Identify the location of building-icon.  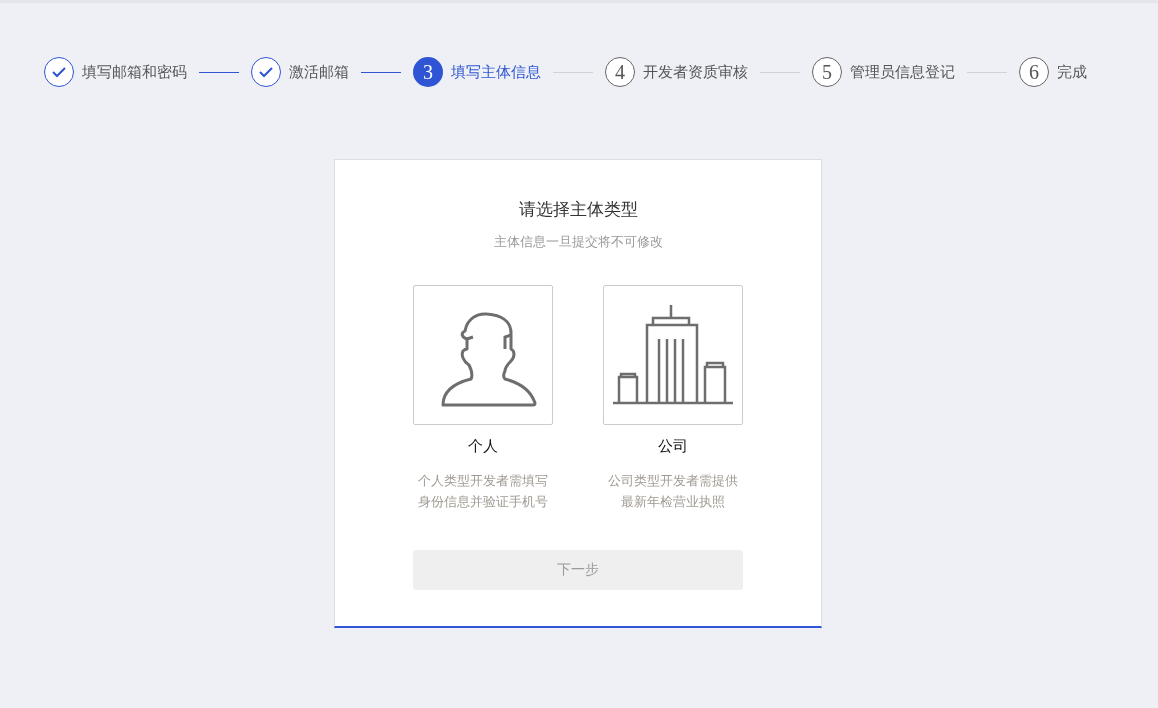
(673, 355).